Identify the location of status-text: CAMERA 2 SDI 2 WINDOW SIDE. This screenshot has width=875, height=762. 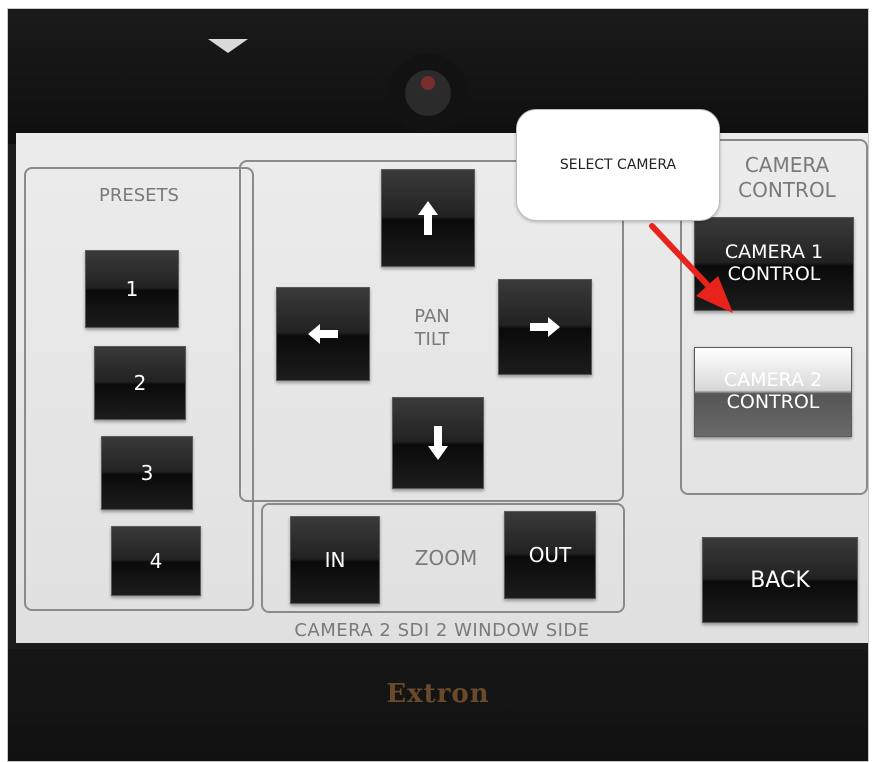
(442, 630).